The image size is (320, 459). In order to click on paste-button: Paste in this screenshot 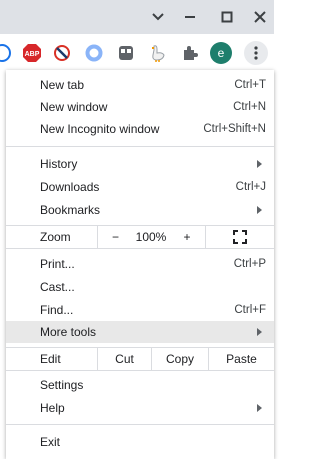, I will do `click(241, 359)`.